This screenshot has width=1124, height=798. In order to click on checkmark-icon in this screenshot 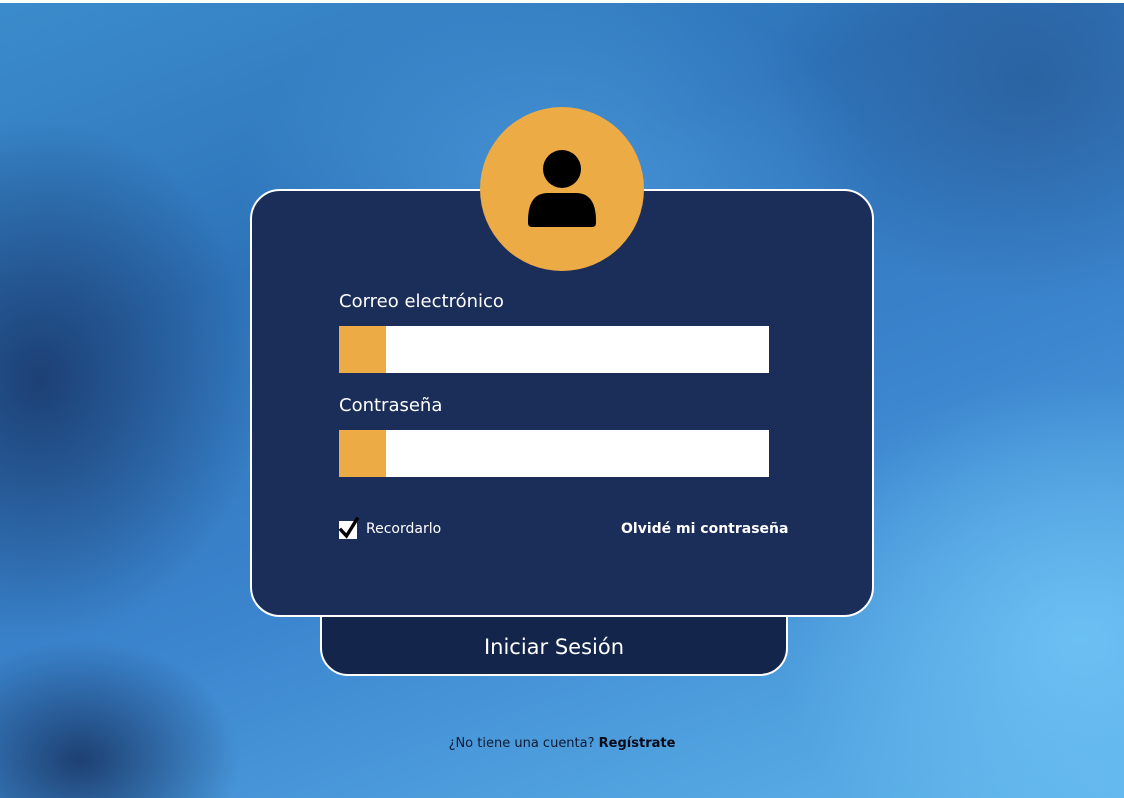, I will do `click(349, 527)`.